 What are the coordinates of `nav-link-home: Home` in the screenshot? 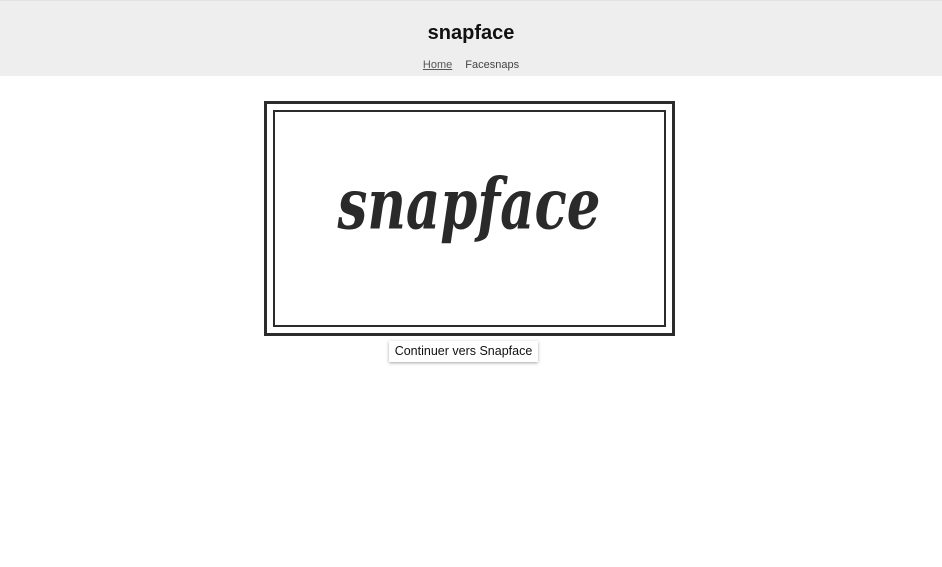 It's located at (437, 65).